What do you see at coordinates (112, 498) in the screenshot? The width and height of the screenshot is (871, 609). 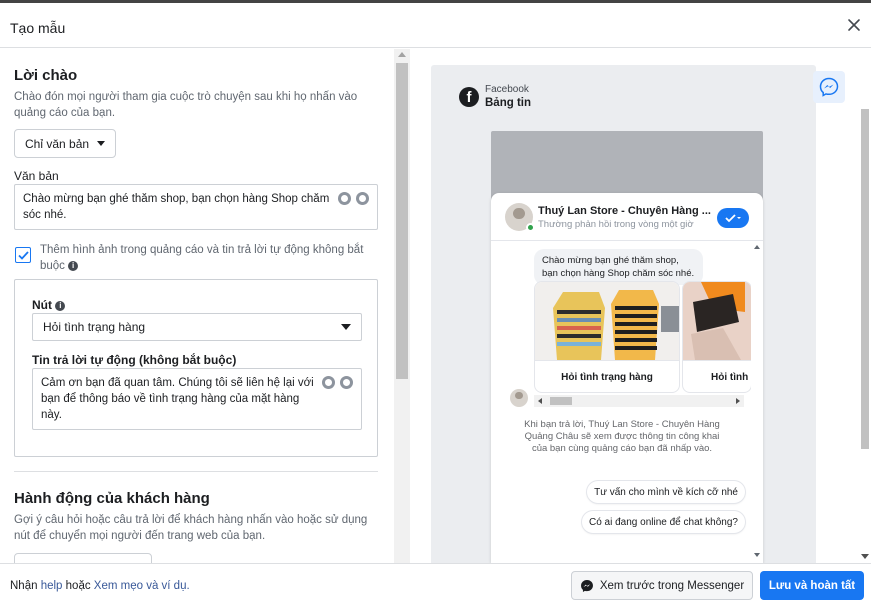 I see `customer-actions-heading: Hành động của khách hàng` at bounding box center [112, 498].